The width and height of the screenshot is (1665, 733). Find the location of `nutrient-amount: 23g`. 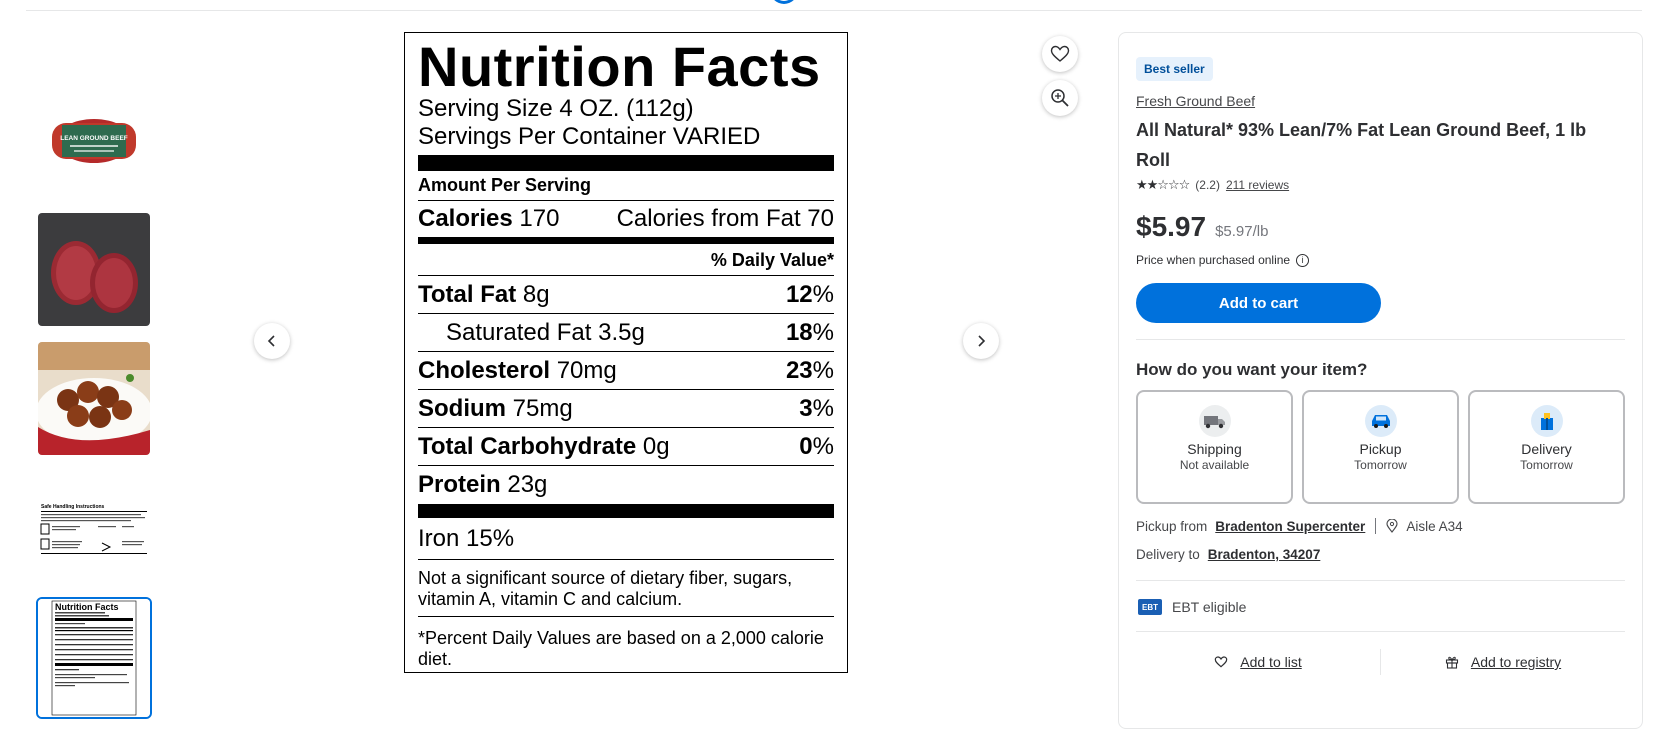

nutrient-amount: 23g is located at coordinates (527, 484).